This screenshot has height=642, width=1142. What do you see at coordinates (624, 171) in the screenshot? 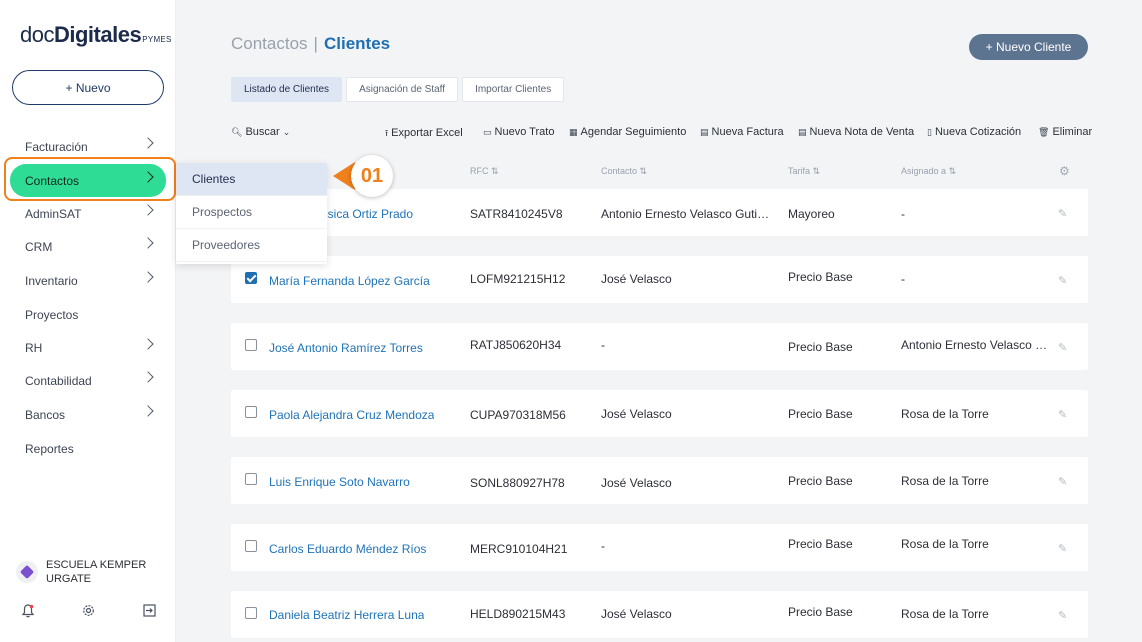
I see `column-header-contacto: Contacto ⇅` at bounding box center [624, 171].